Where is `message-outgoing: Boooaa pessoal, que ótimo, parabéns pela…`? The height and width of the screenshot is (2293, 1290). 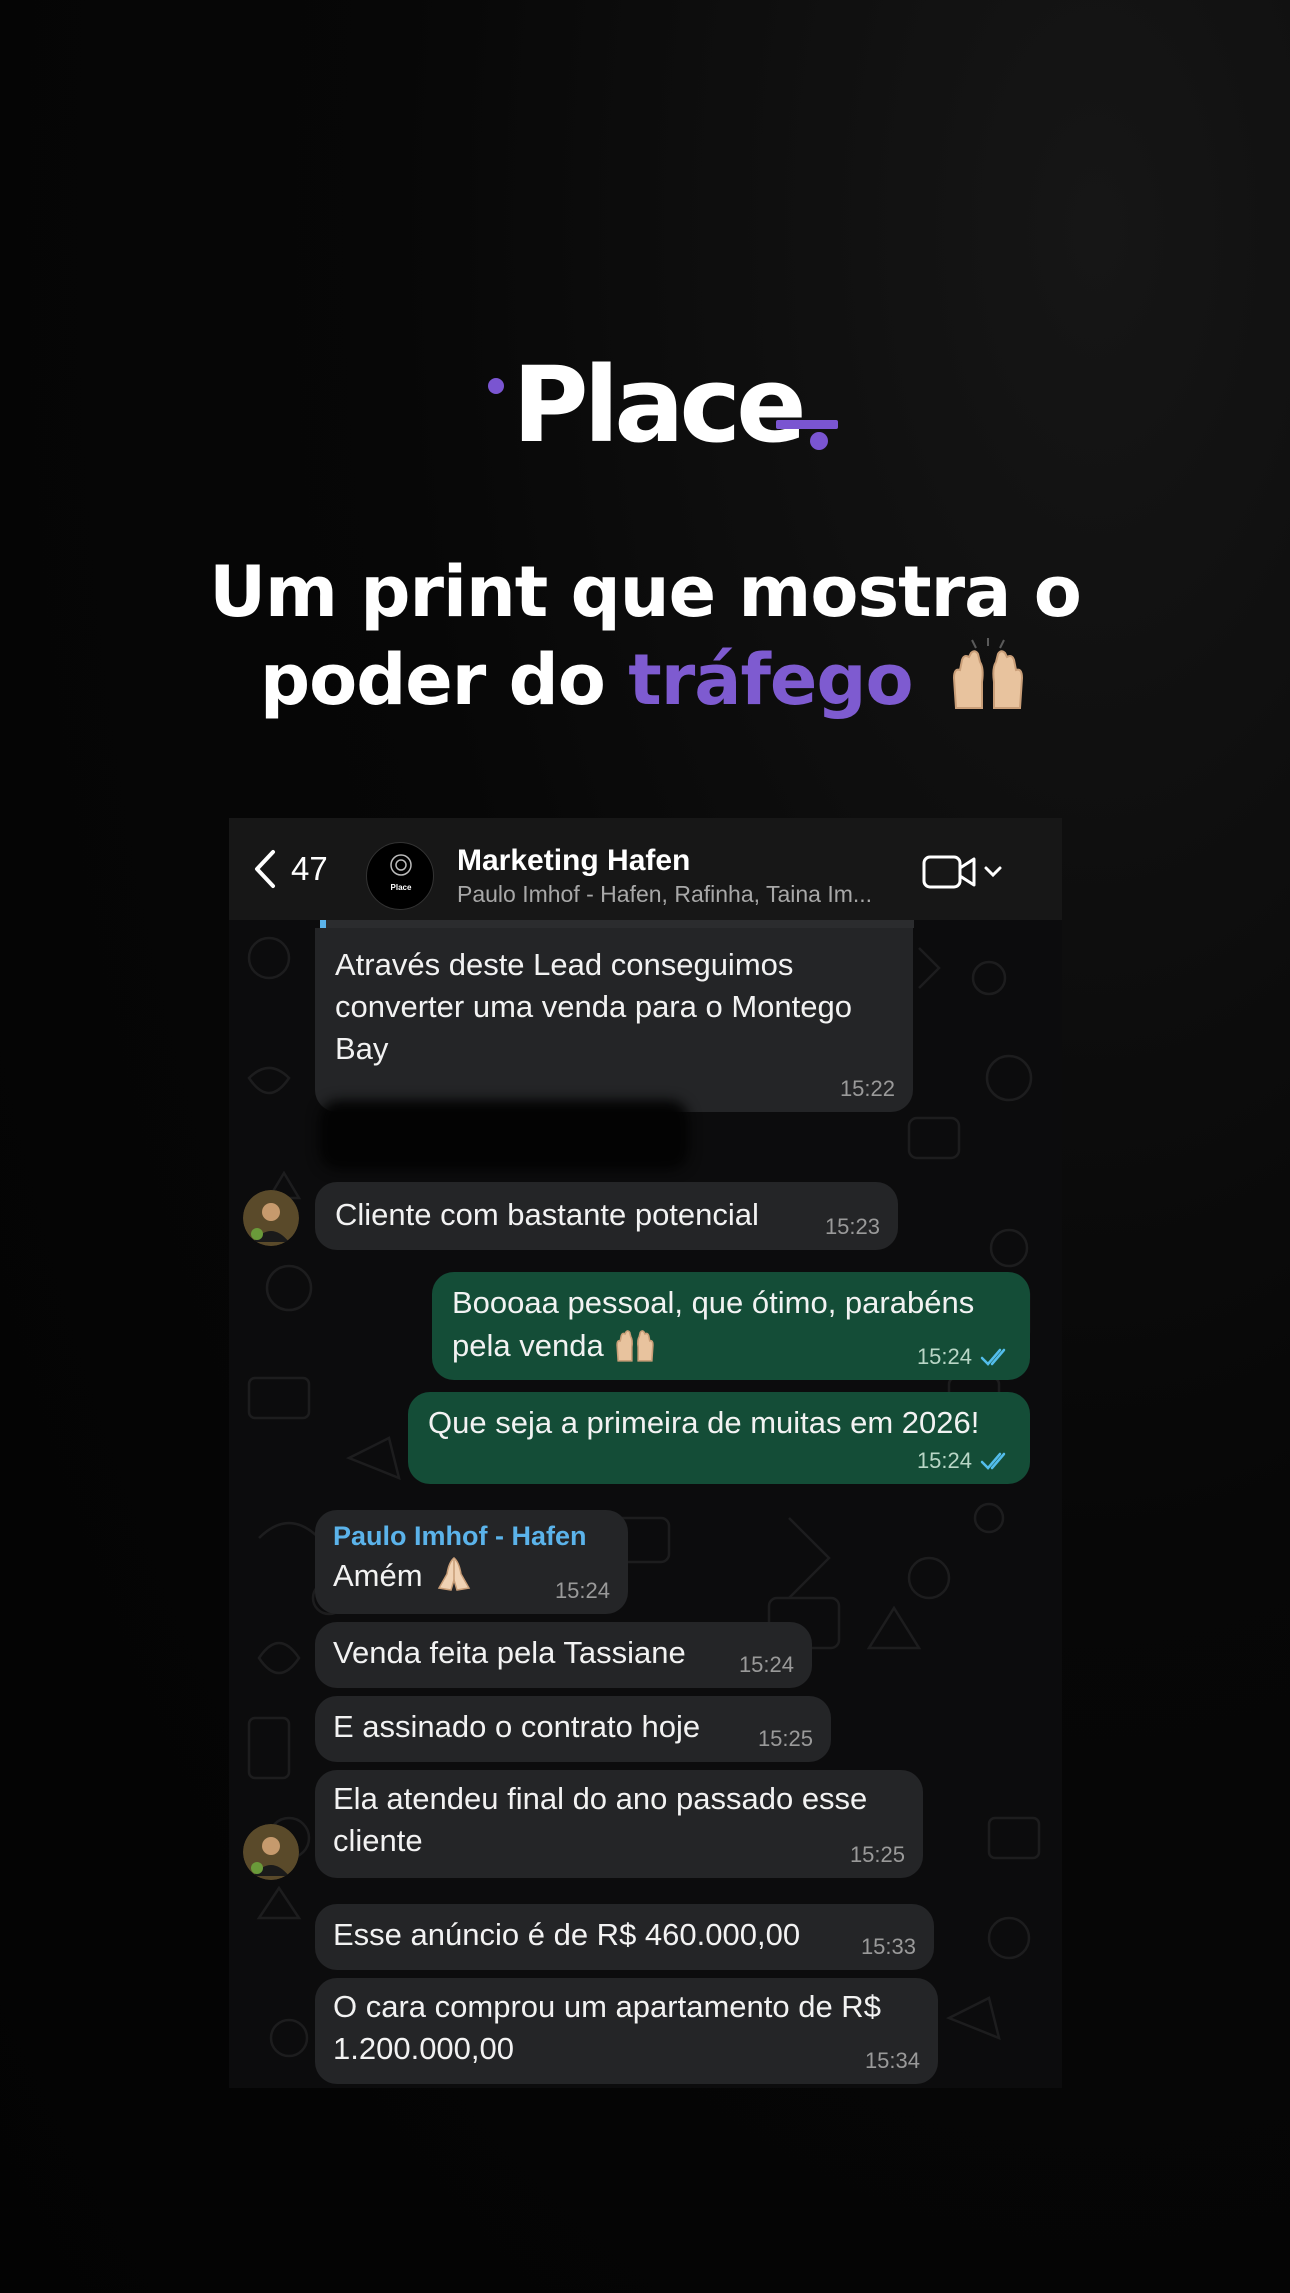 message-outgoing: Boooaa pessoal, que ótimo, parabéns pela… is located at coordinates (731, 1326).